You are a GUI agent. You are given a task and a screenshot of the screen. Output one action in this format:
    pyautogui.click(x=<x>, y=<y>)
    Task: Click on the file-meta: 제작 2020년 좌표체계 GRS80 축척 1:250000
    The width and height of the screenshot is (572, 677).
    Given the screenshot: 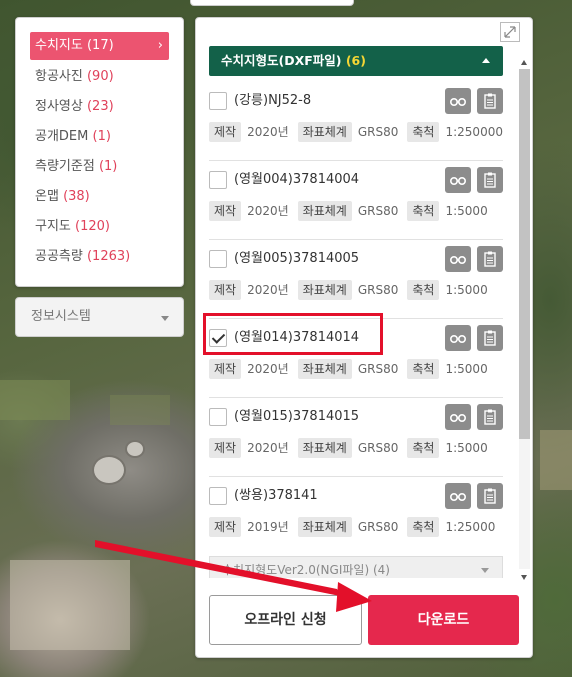 What is the action you would take?
    pyautogui.click(x=360, y=132)
    